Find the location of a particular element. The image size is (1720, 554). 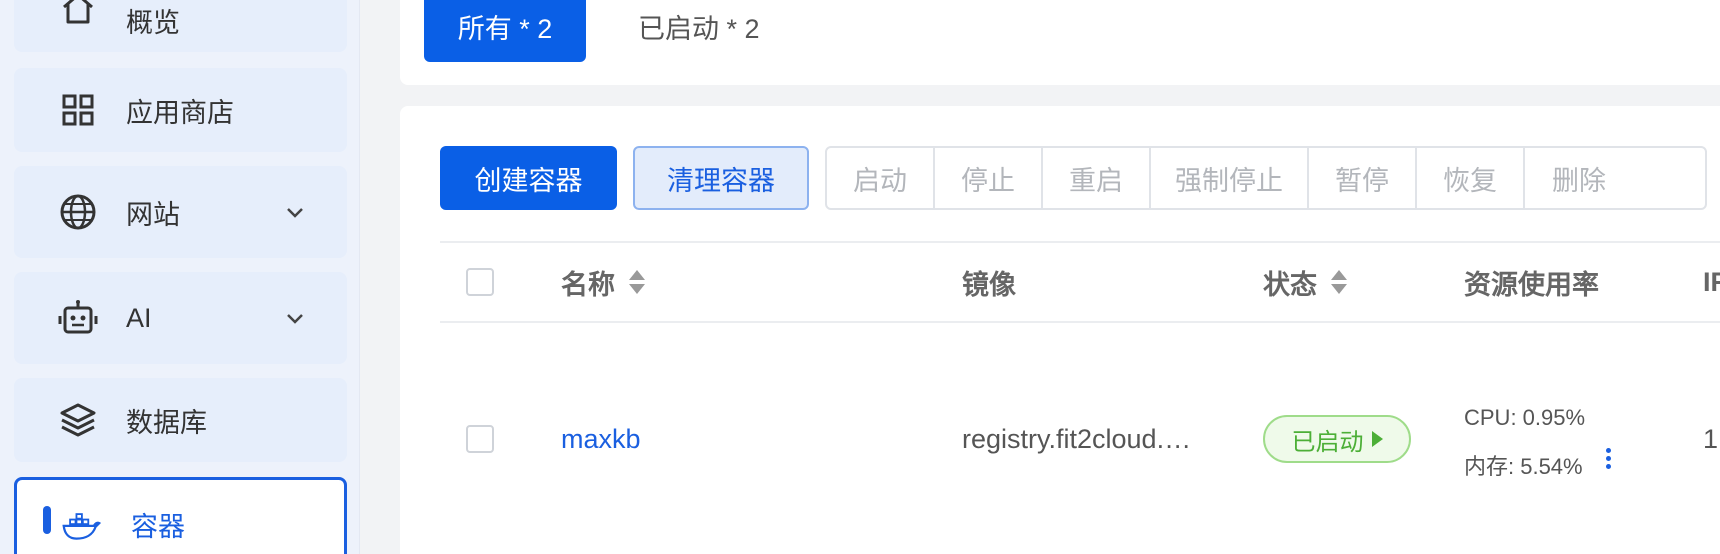

sidebar-item-label: 数据库 is located at coordinates (166, 422).